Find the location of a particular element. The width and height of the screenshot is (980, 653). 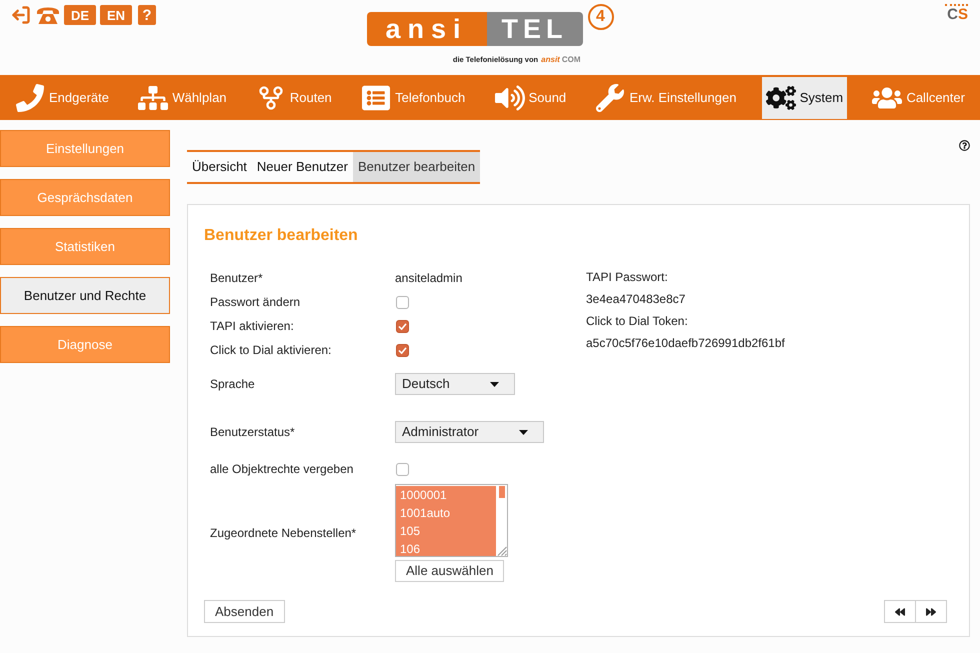

field-label: alle Objektrechte vergeben is located at coordinates (282, 469).